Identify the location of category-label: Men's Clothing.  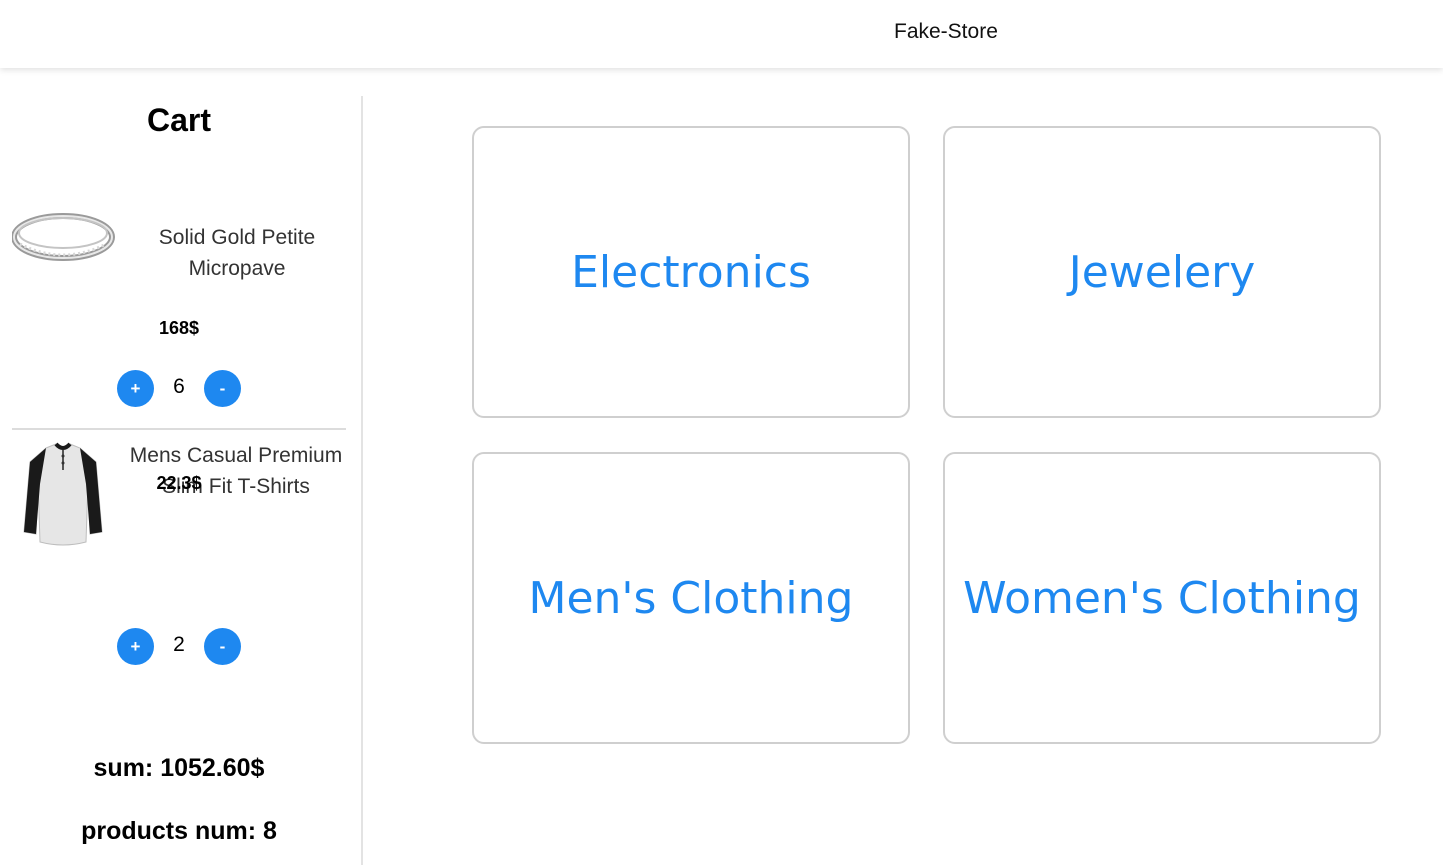
(691, 598).